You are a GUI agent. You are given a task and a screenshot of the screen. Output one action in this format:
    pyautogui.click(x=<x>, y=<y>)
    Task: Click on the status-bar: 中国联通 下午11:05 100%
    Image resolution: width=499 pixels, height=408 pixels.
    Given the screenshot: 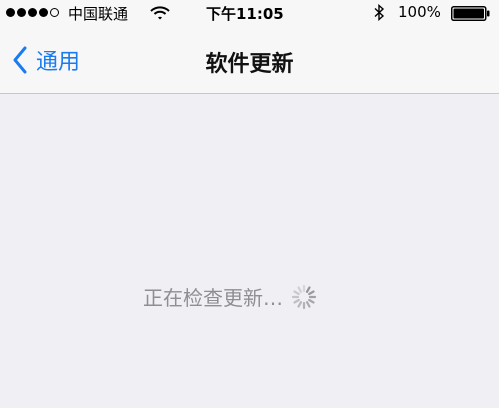 What is the action you would take?
    pyautogui.click(x=249, y=13)
    